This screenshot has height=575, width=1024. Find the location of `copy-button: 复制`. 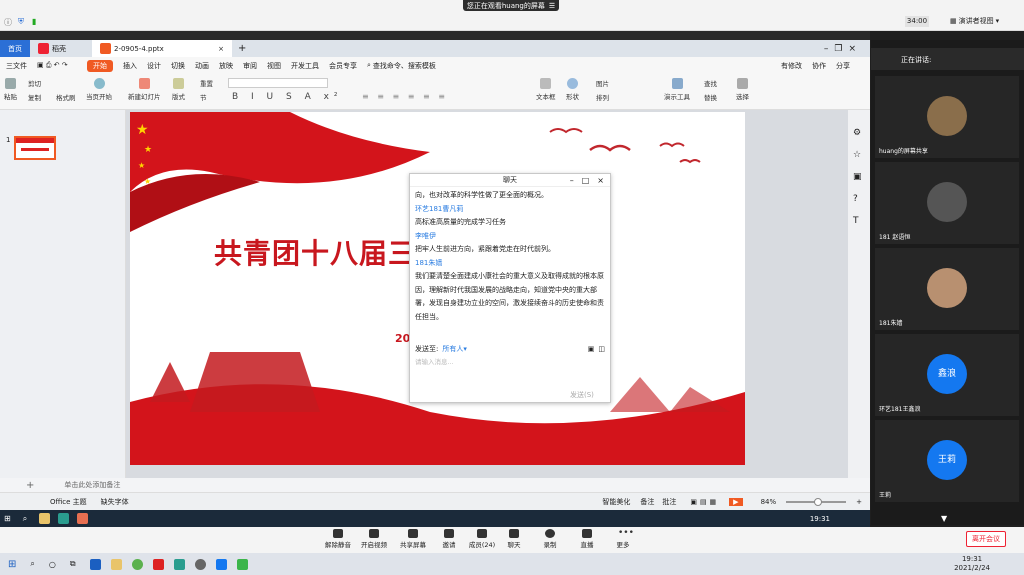

copy-button: 复制 is located at coordinates (34, 97).